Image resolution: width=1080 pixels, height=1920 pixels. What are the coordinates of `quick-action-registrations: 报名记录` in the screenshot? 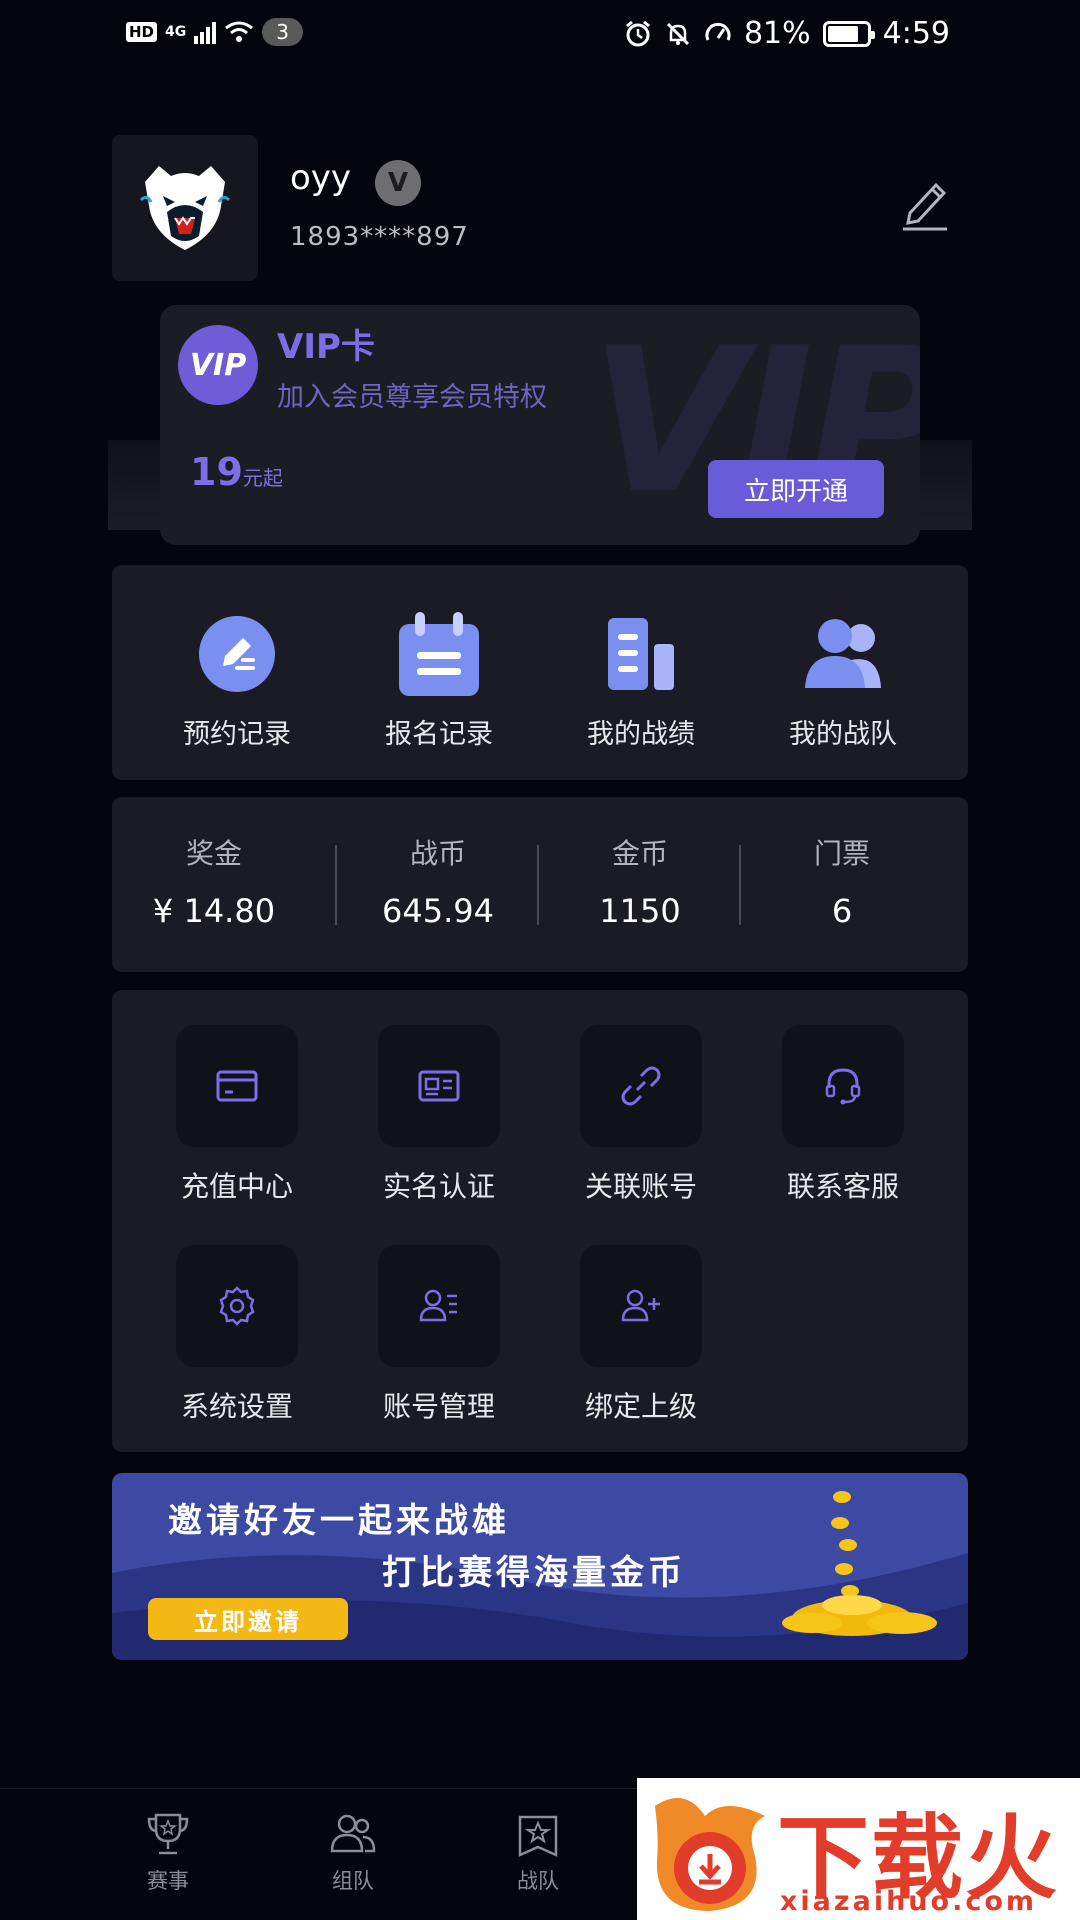 It's located at (439, 680).